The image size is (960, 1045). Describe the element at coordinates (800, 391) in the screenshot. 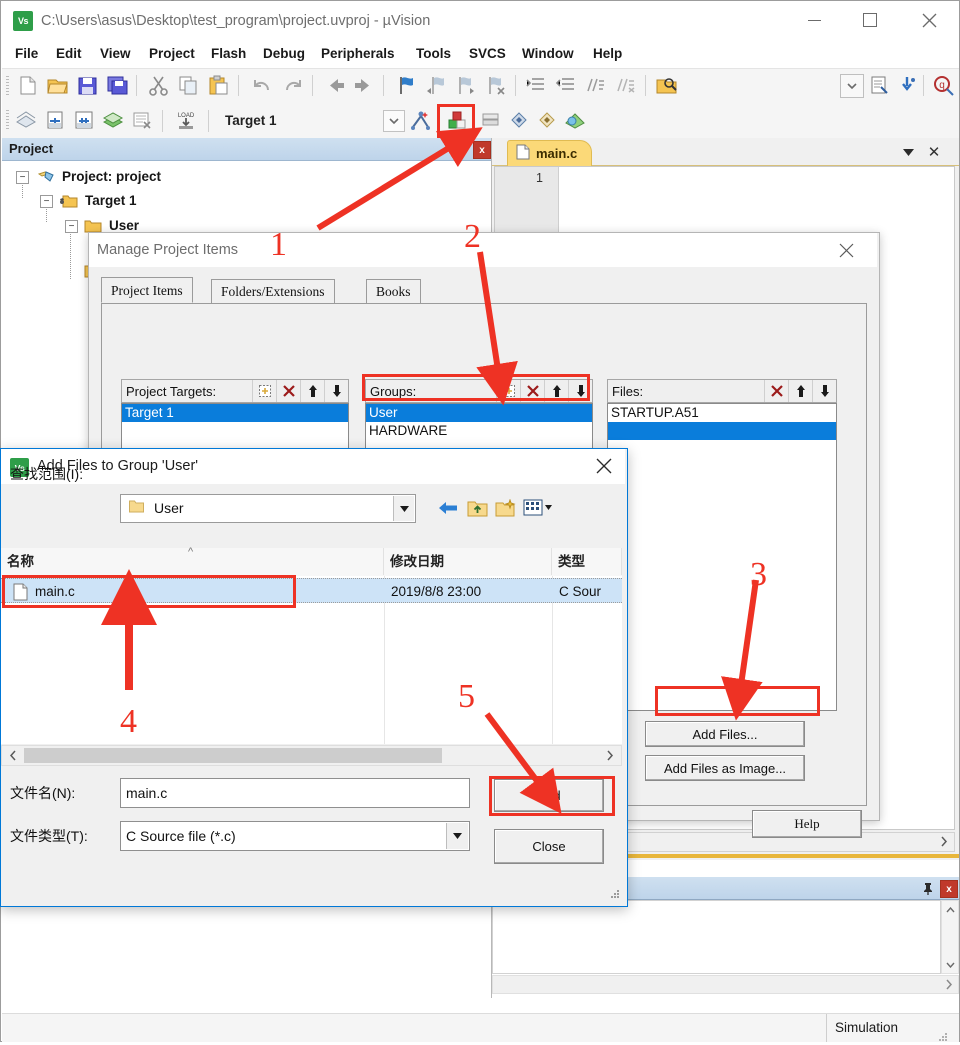

I see `move-up-icon` at that location.